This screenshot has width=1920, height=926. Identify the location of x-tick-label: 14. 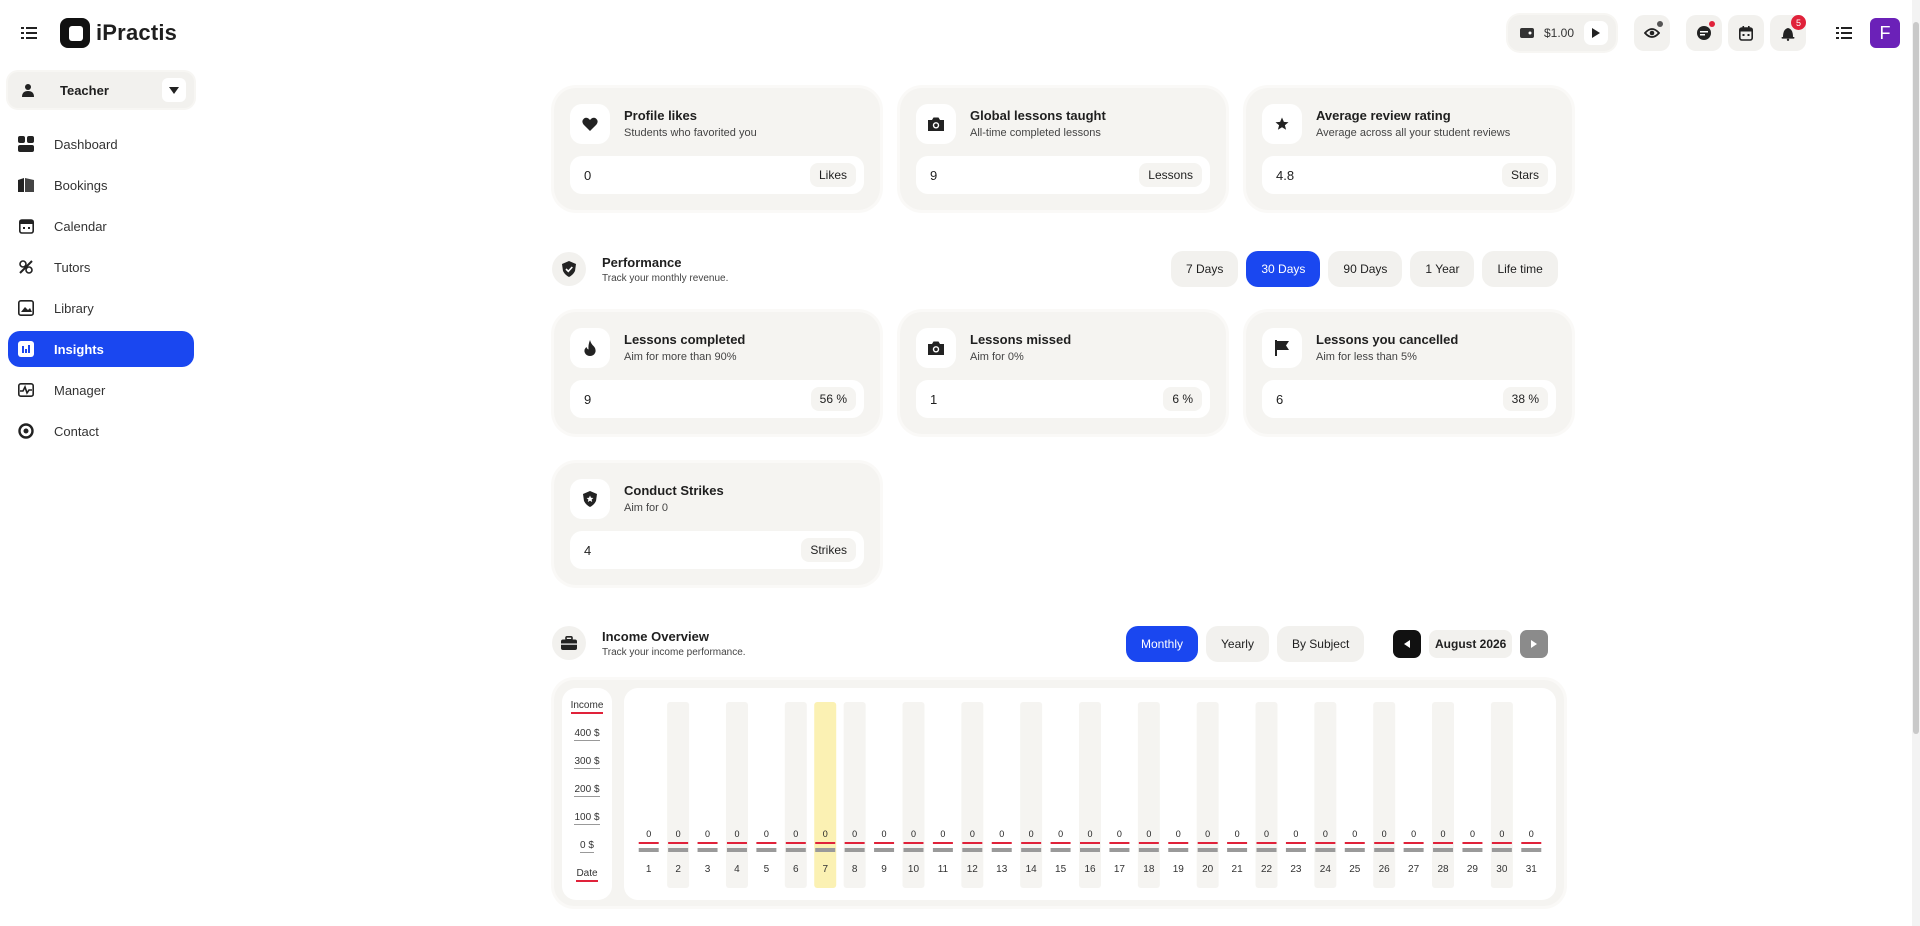
(1032, 869).